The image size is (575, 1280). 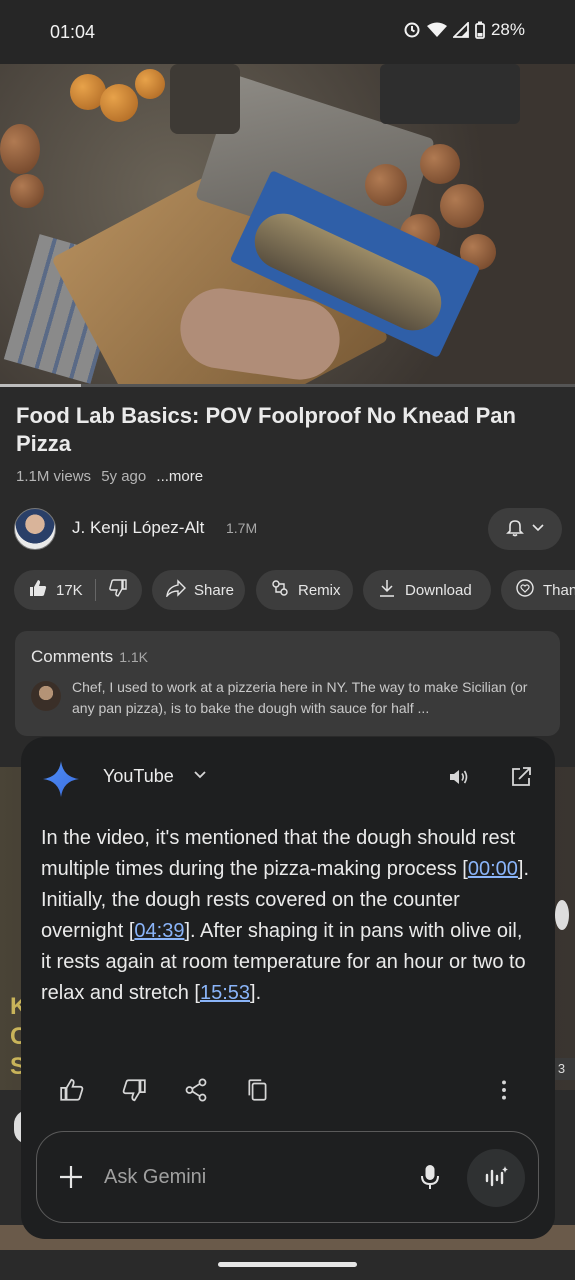 I want to click on remix-icon, so click(x=280, y=590).